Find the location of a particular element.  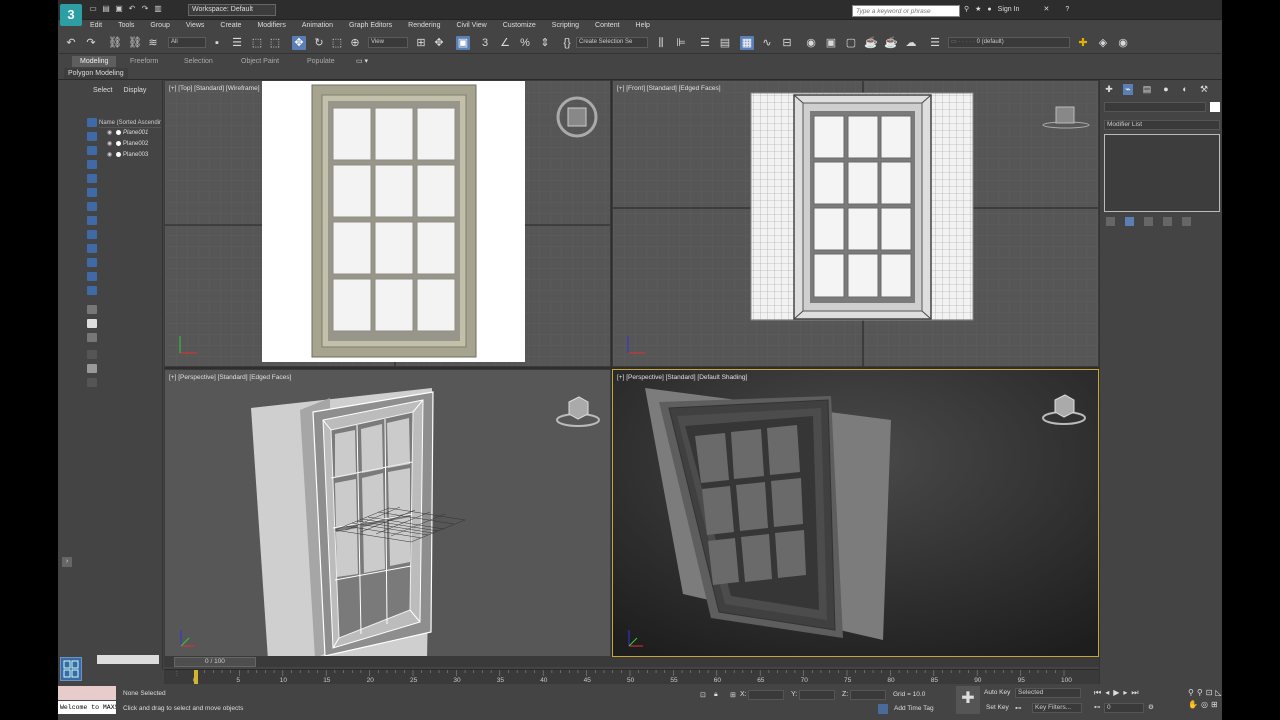

undo-icon: ↶ is located at coordinates (71, 43).